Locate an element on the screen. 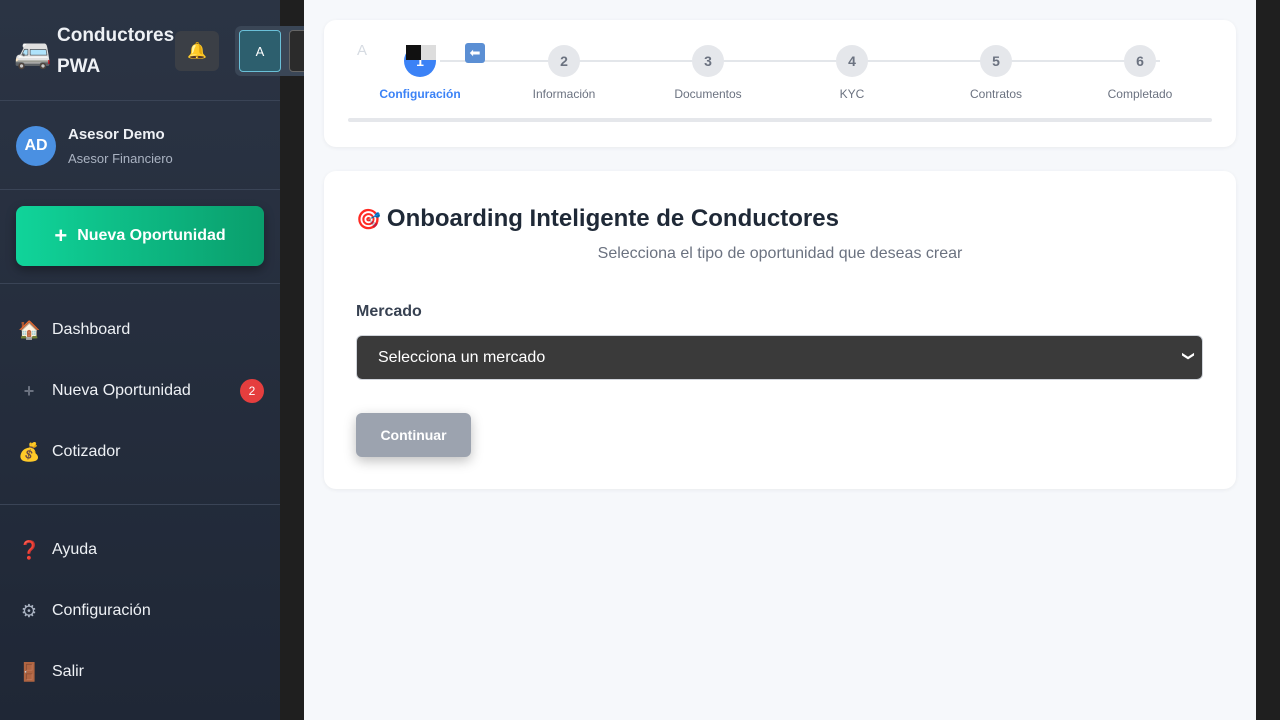 This screenshot has width=1280, height=720. step-6: 6 Completado is located at coordinates (1140, 73).